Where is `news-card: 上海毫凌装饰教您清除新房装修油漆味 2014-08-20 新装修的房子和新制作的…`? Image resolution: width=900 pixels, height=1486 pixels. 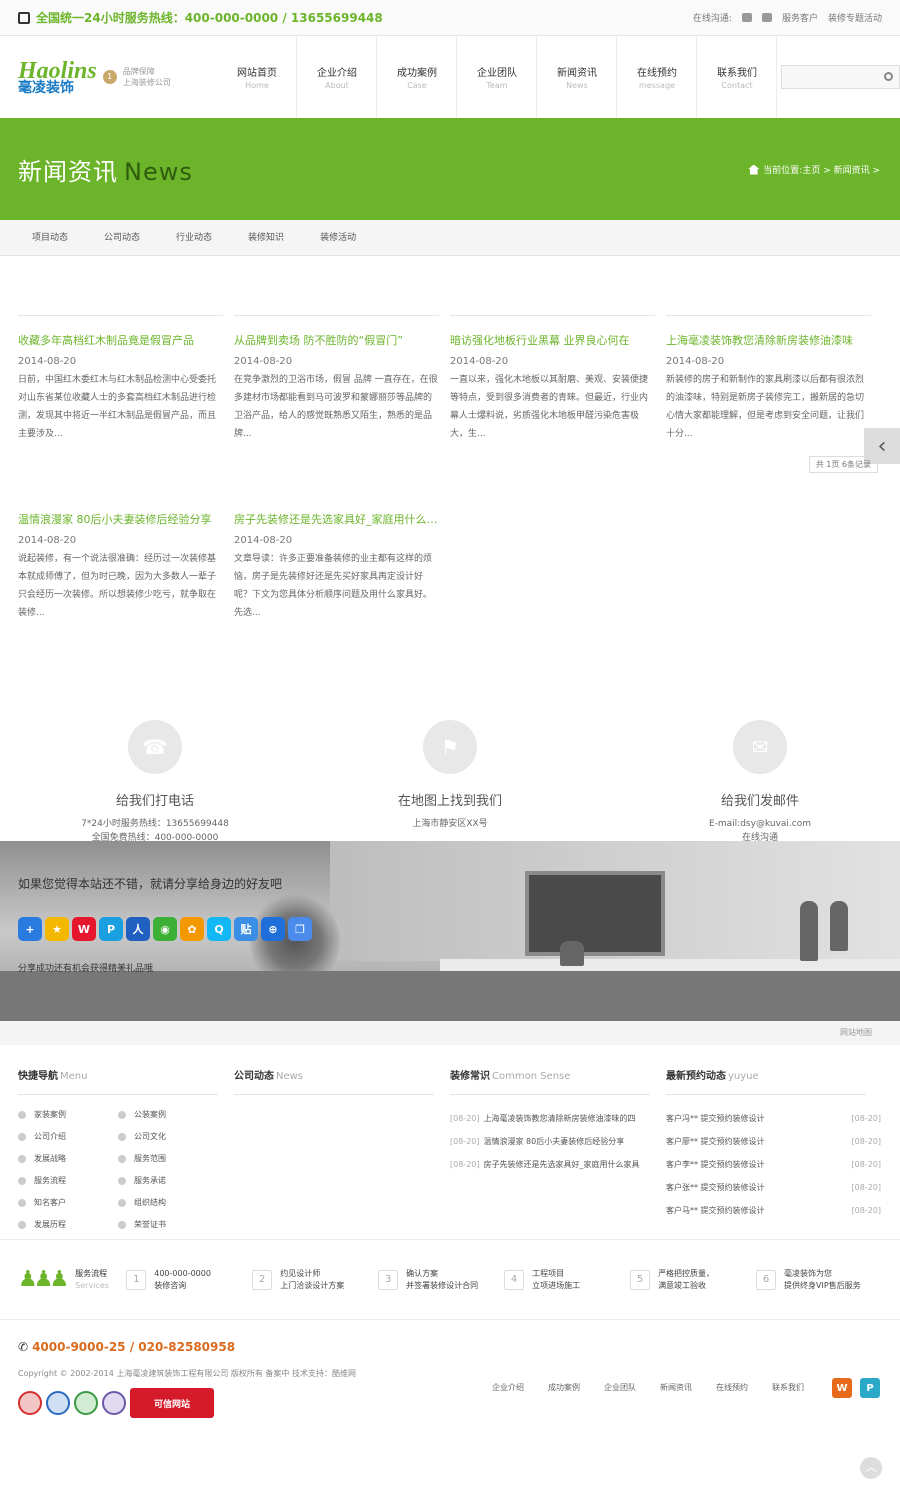 news-card: 上海毫凌装饰教您清除新房装修油漆味 2014-08-20 新装修的房子和新制作的… is located at coordinates (768, 387).